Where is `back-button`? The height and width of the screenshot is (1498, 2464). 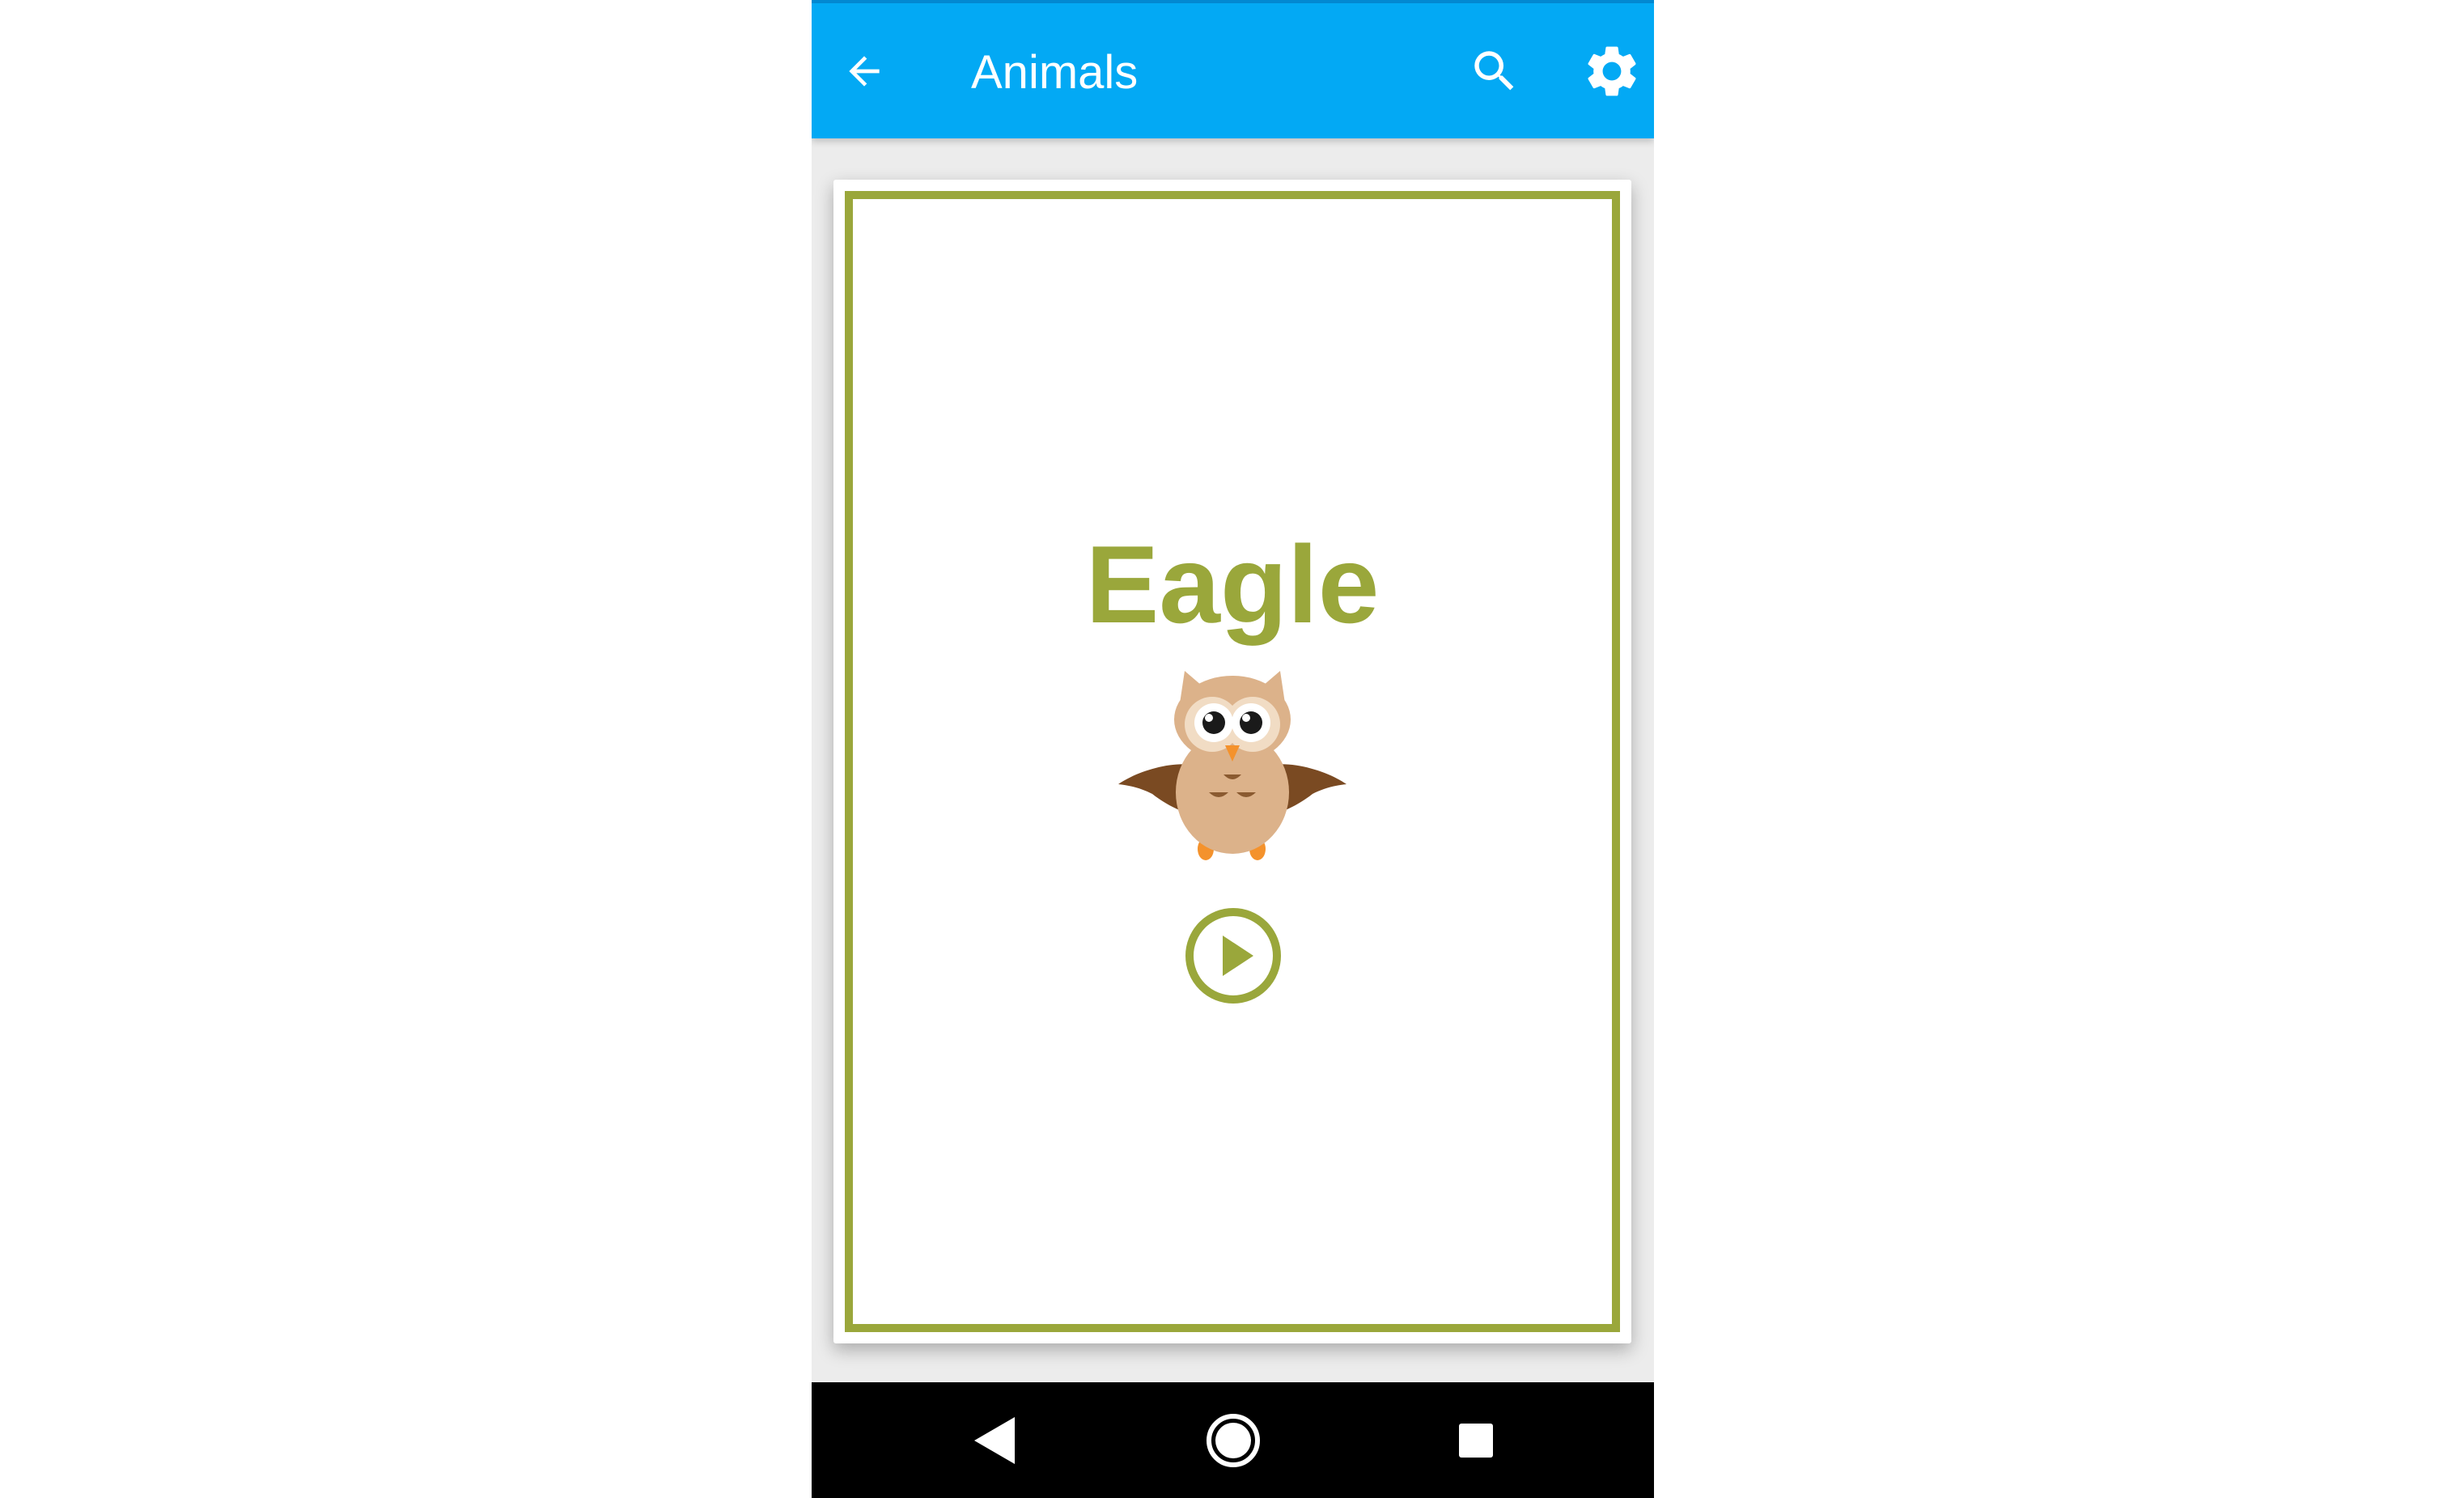
back-button is located at coordinates (864, 71).